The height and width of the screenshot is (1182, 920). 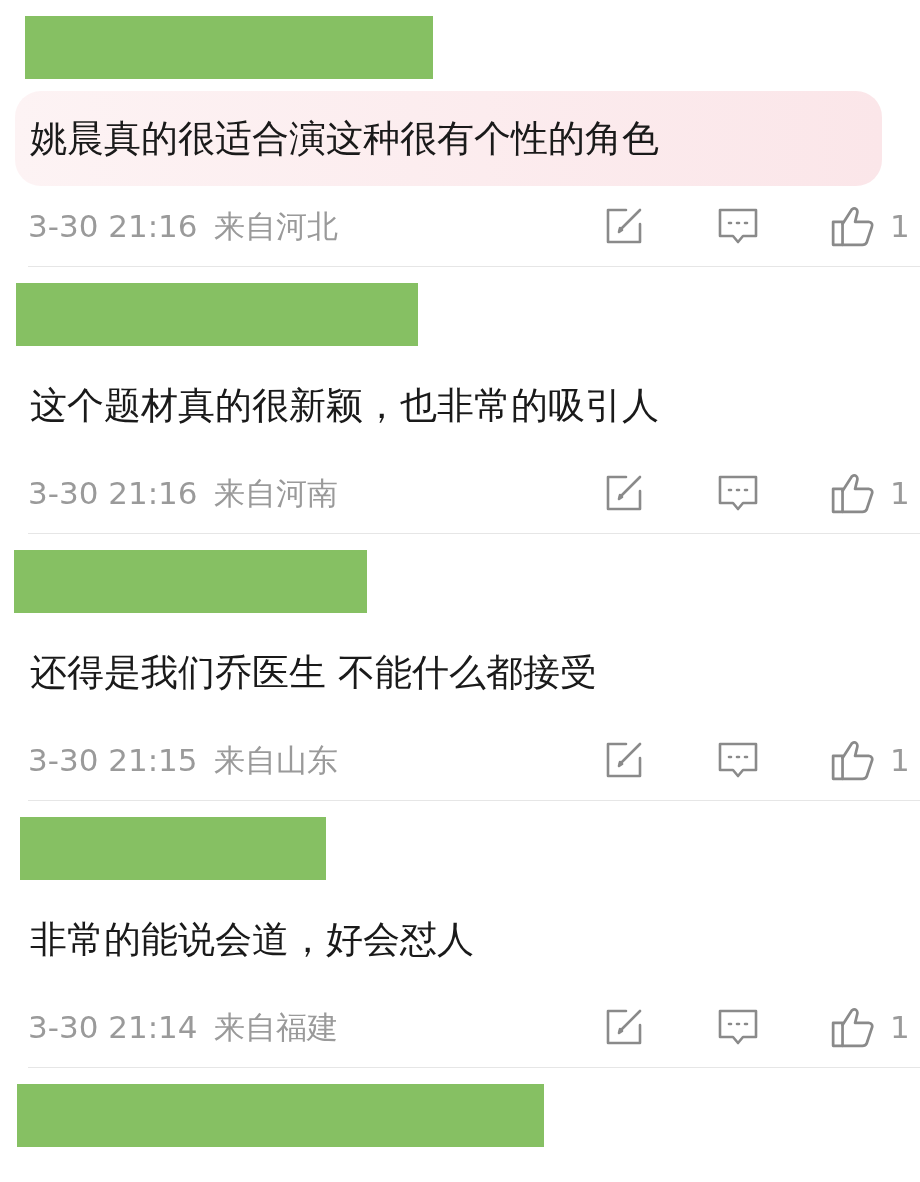 What do you see at coordinates (275, 760) in the screenshot?
I see `comment-location: 来自山东` at bounding box center [275, 760].